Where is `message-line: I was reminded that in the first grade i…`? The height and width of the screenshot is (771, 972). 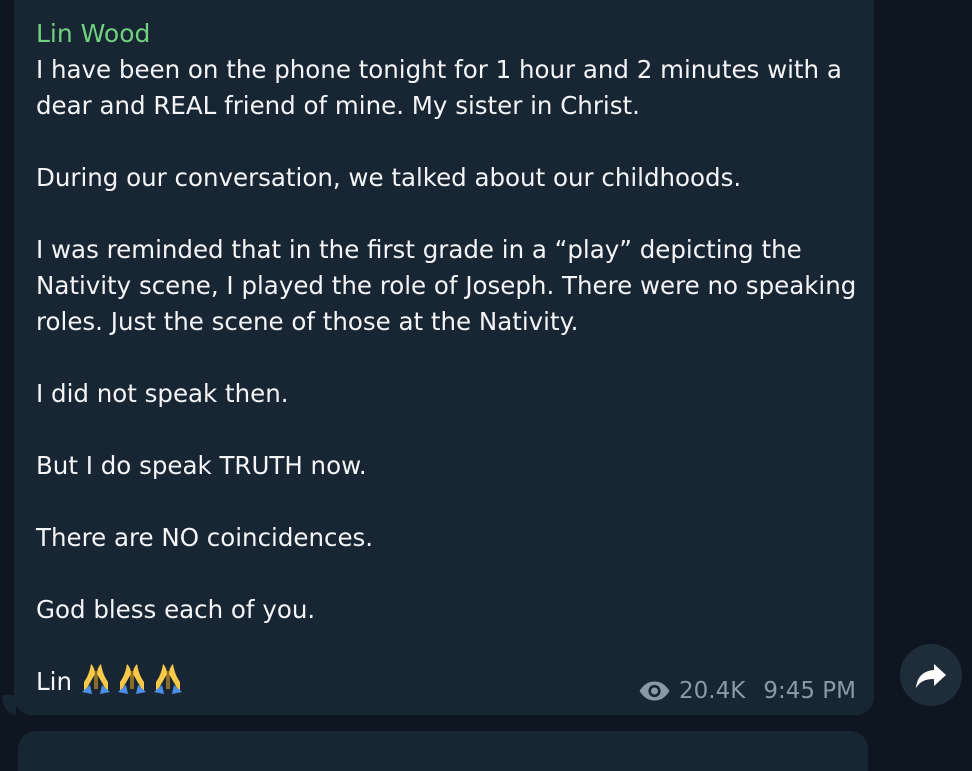 message-line: I was reminded that in the first grade i… is located at coordinates (419, 249).